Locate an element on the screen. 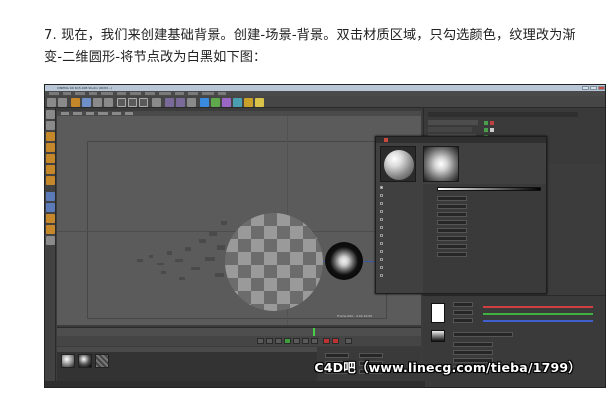  render-settings-icon is located at coordinates (191, 102).